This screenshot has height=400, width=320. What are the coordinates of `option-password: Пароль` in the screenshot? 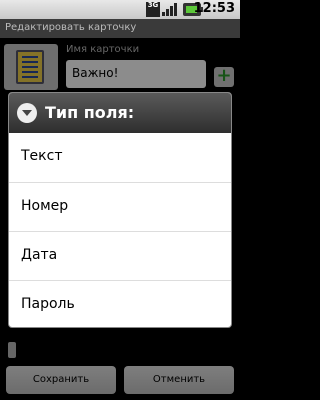 It's located at (120, 303).